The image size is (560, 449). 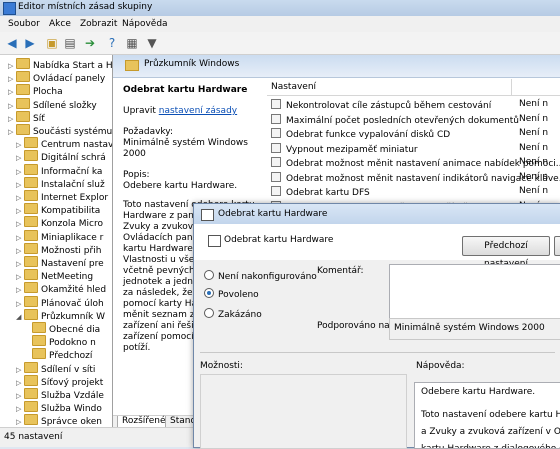 What do you see at coordinates (511, 87) in the screenshot?
I see `column-separator` at bounding box center [511, 87].